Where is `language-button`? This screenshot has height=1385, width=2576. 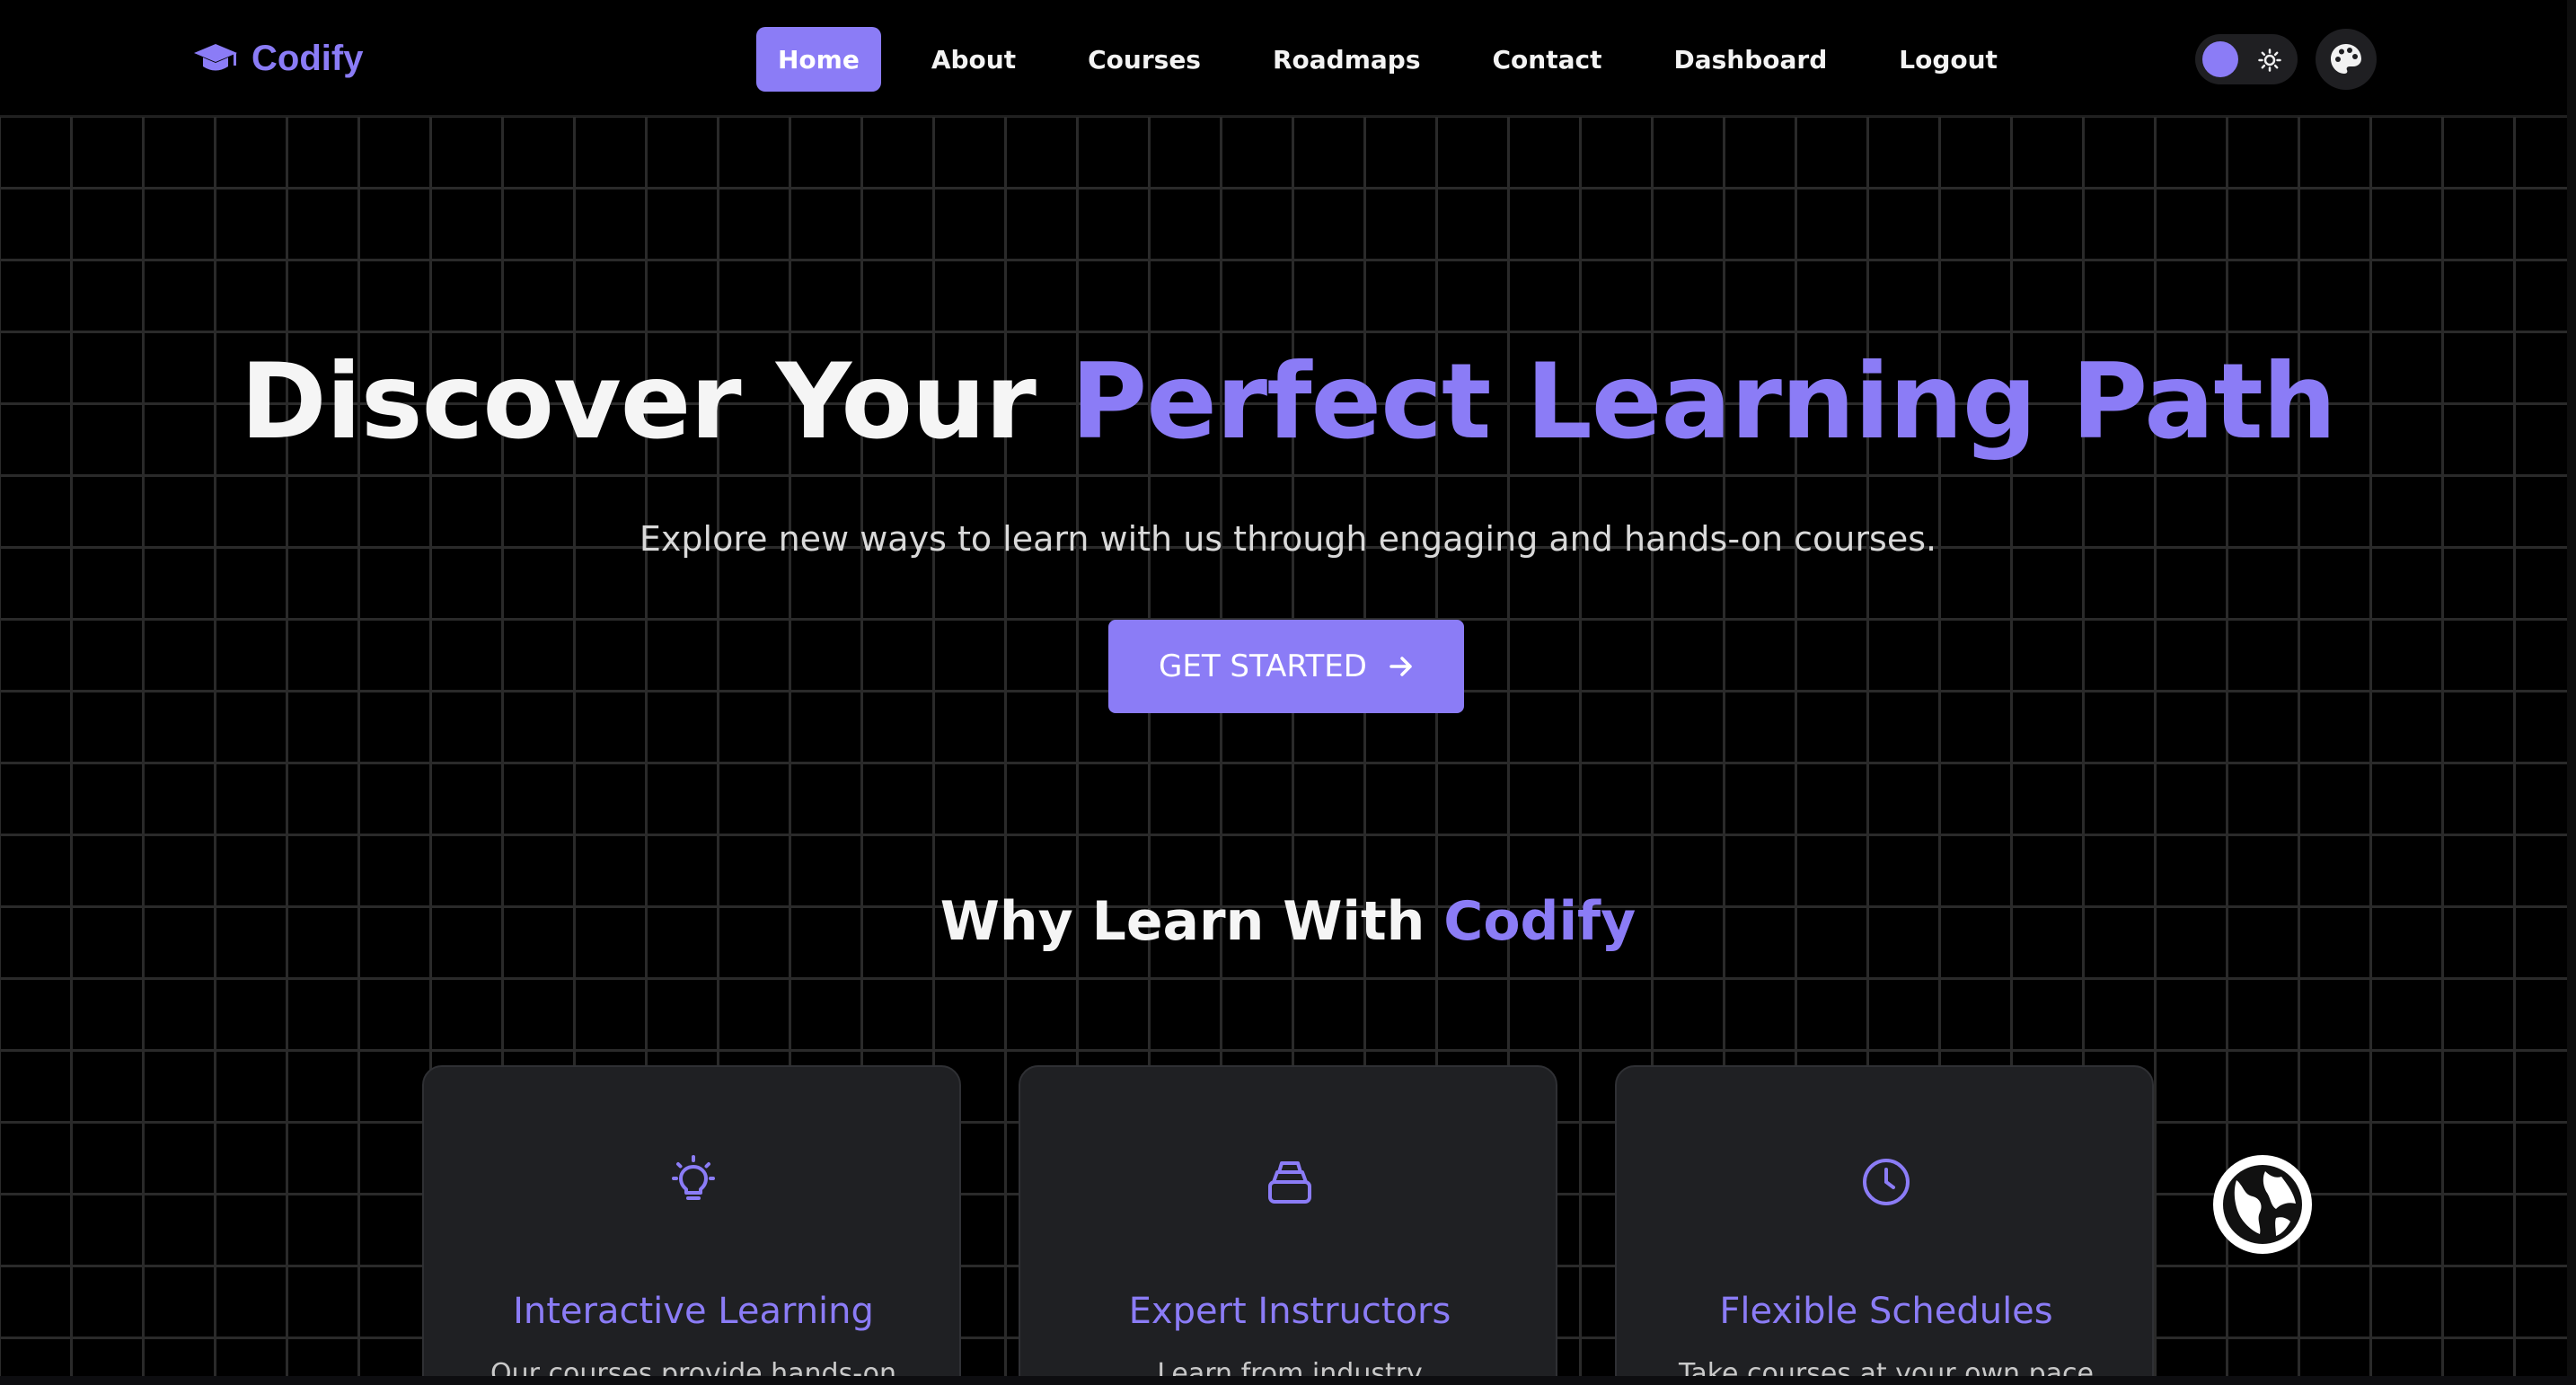
language-button is located at coordinates (2262, 1205).